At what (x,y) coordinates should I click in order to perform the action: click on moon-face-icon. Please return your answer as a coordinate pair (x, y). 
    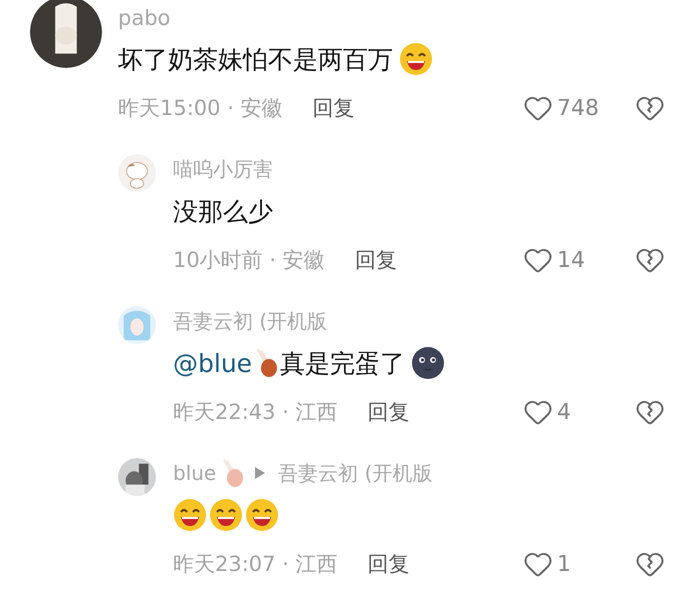
    Looking at the image, I should click on (428, 363).